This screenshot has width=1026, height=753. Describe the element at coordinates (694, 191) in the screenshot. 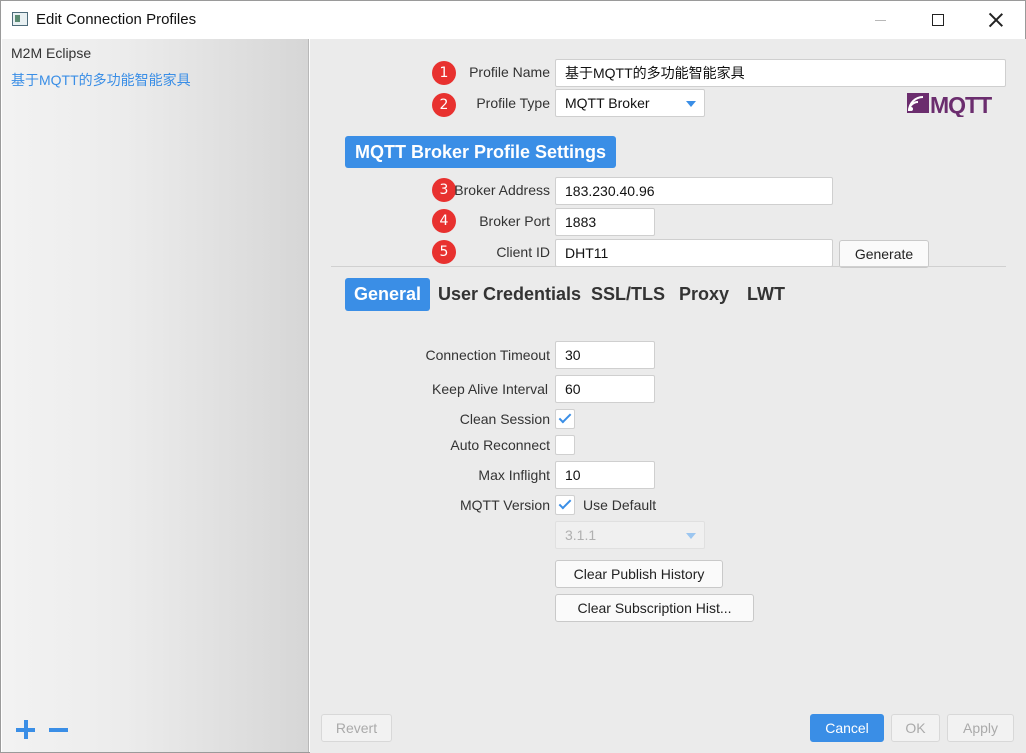

I see `broker-address-input: 183.230.40.96` at that location.